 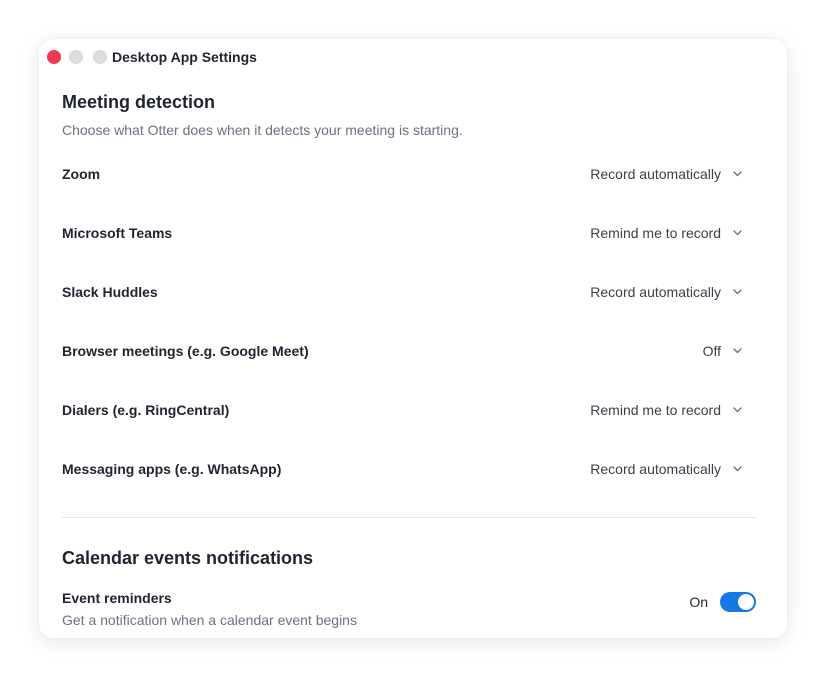 I want to click on maximize-window-button, so click(x=100, y=57).